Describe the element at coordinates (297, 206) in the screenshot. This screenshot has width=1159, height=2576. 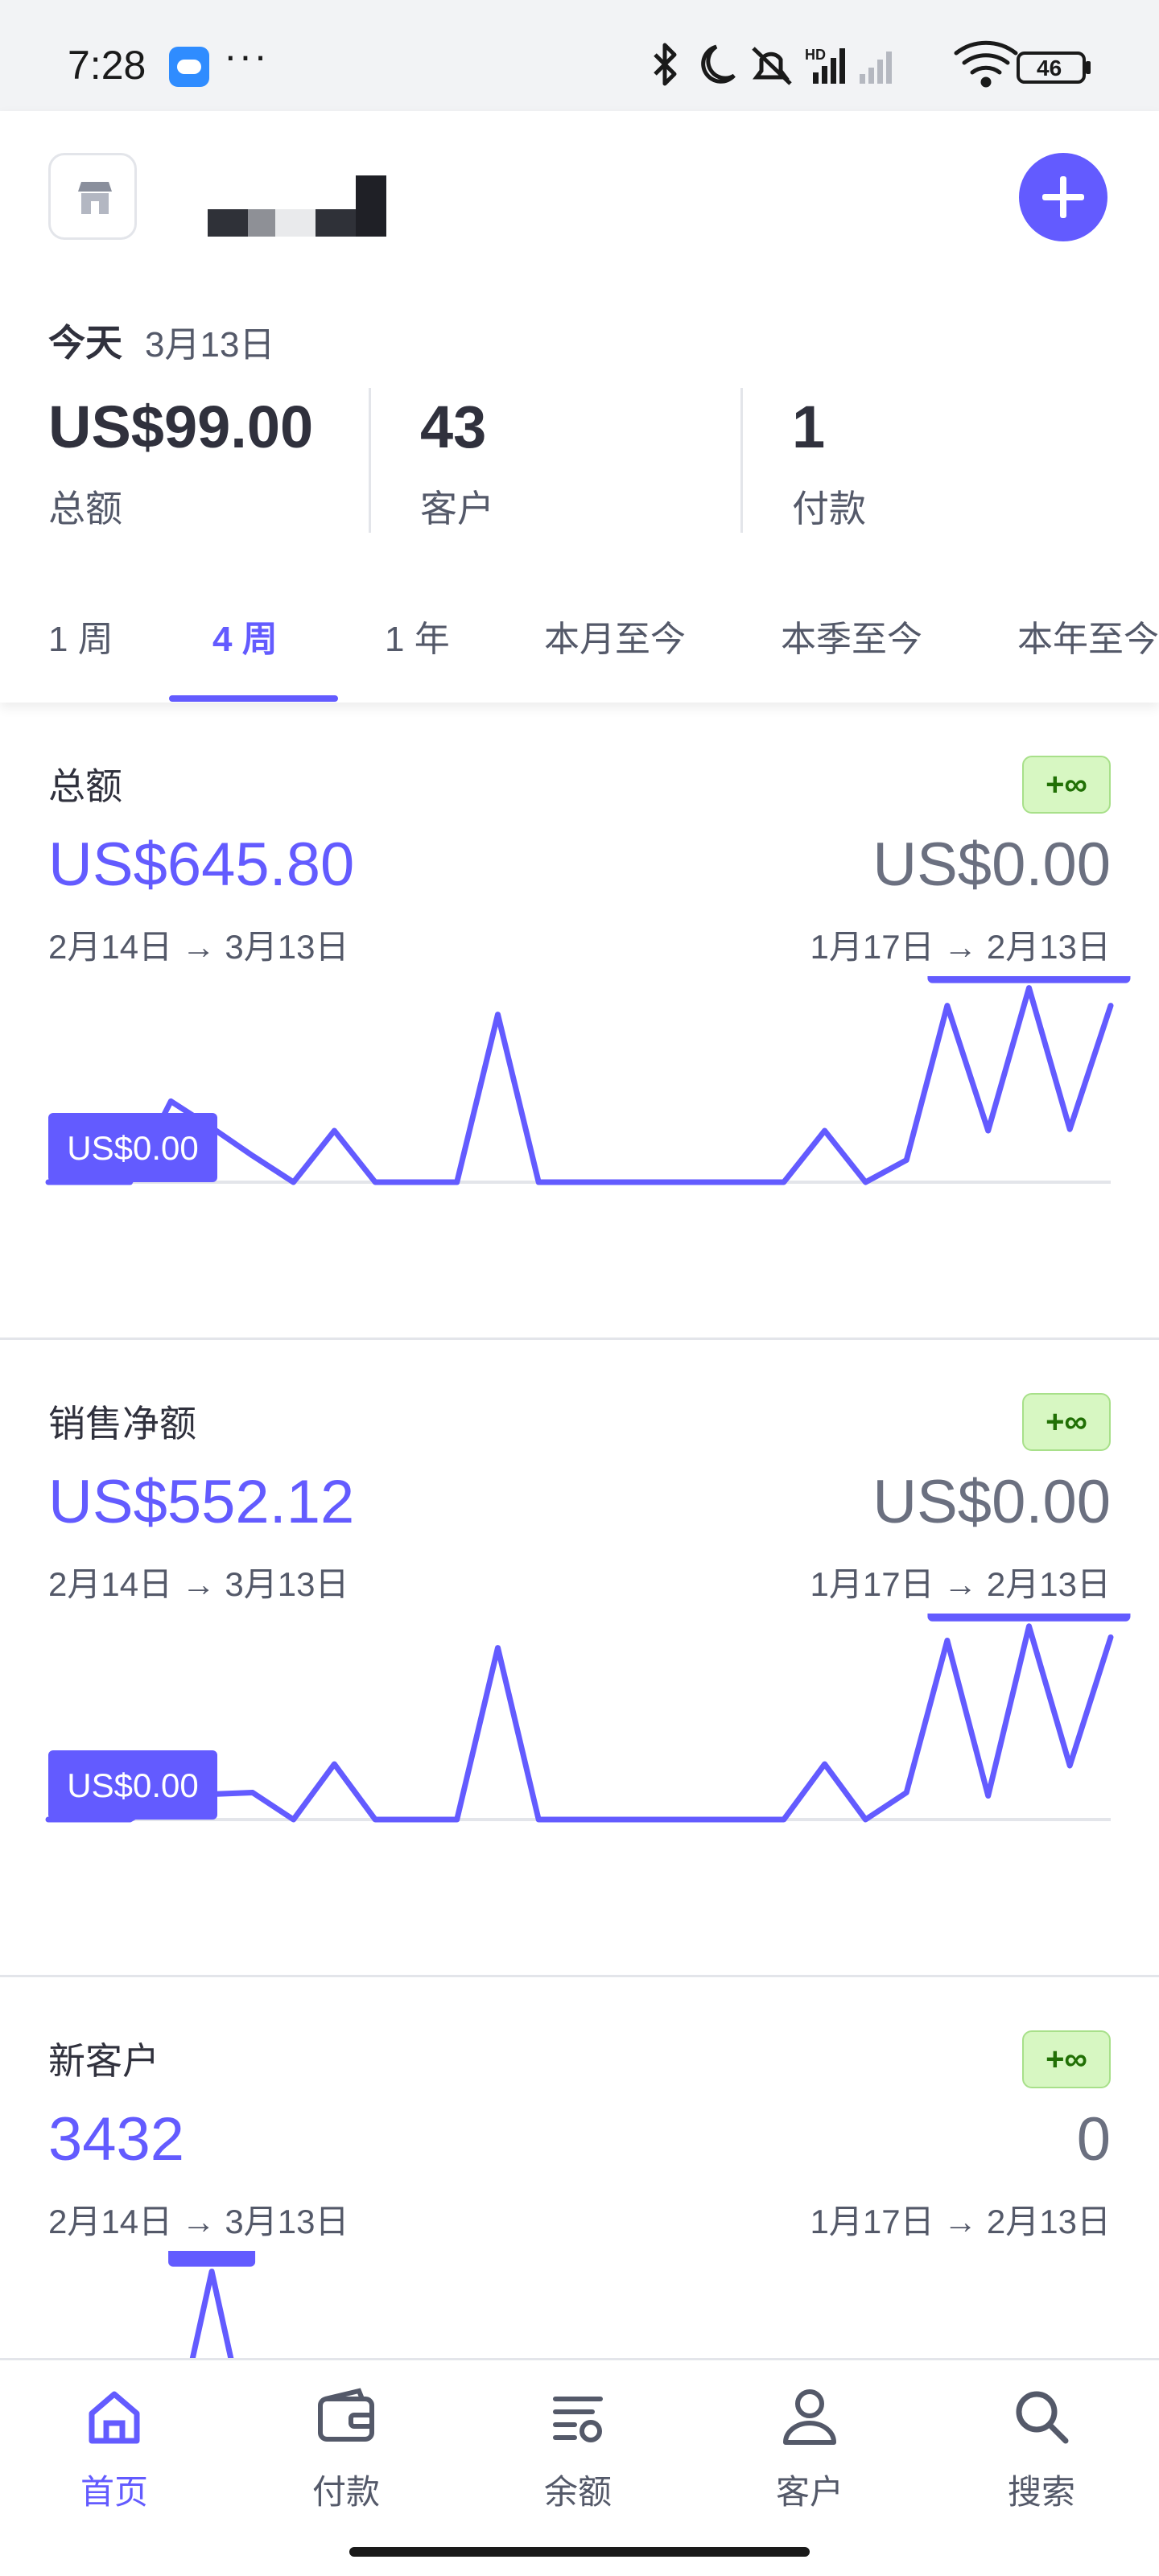
I see `account-name-redacted` at that location.